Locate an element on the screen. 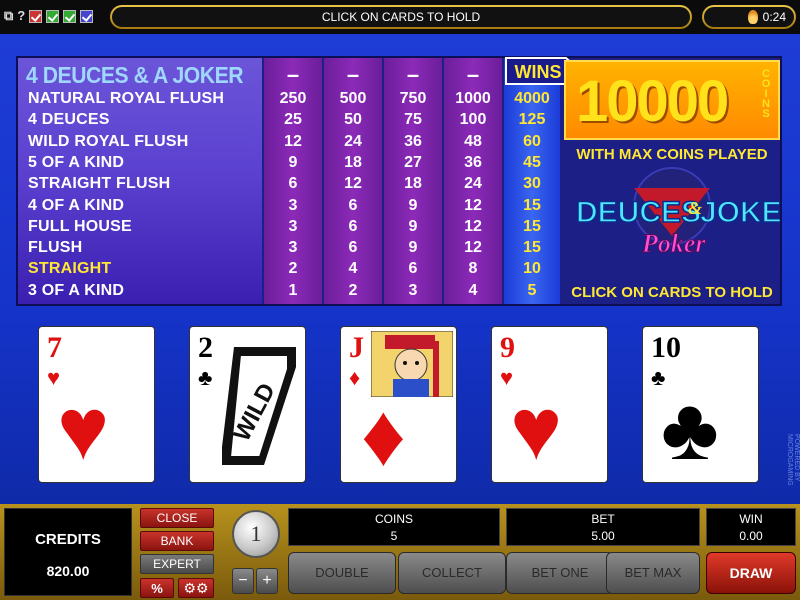  card-5-ten-of-clubs: 10 ♣ ♣ is located at coordinates (700, 404).